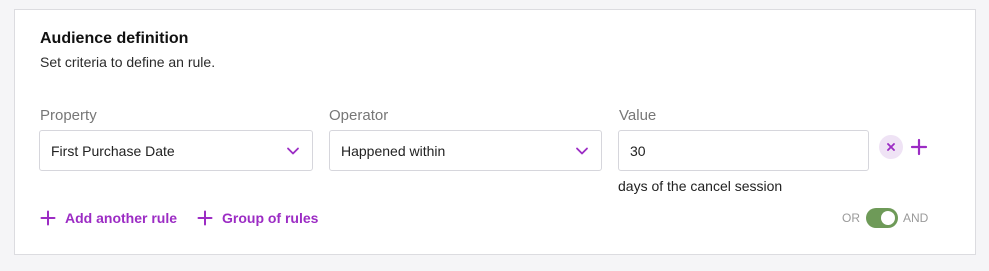  I want to click on section-subtitle: Set criteria to define an rule., so click(128, 62).